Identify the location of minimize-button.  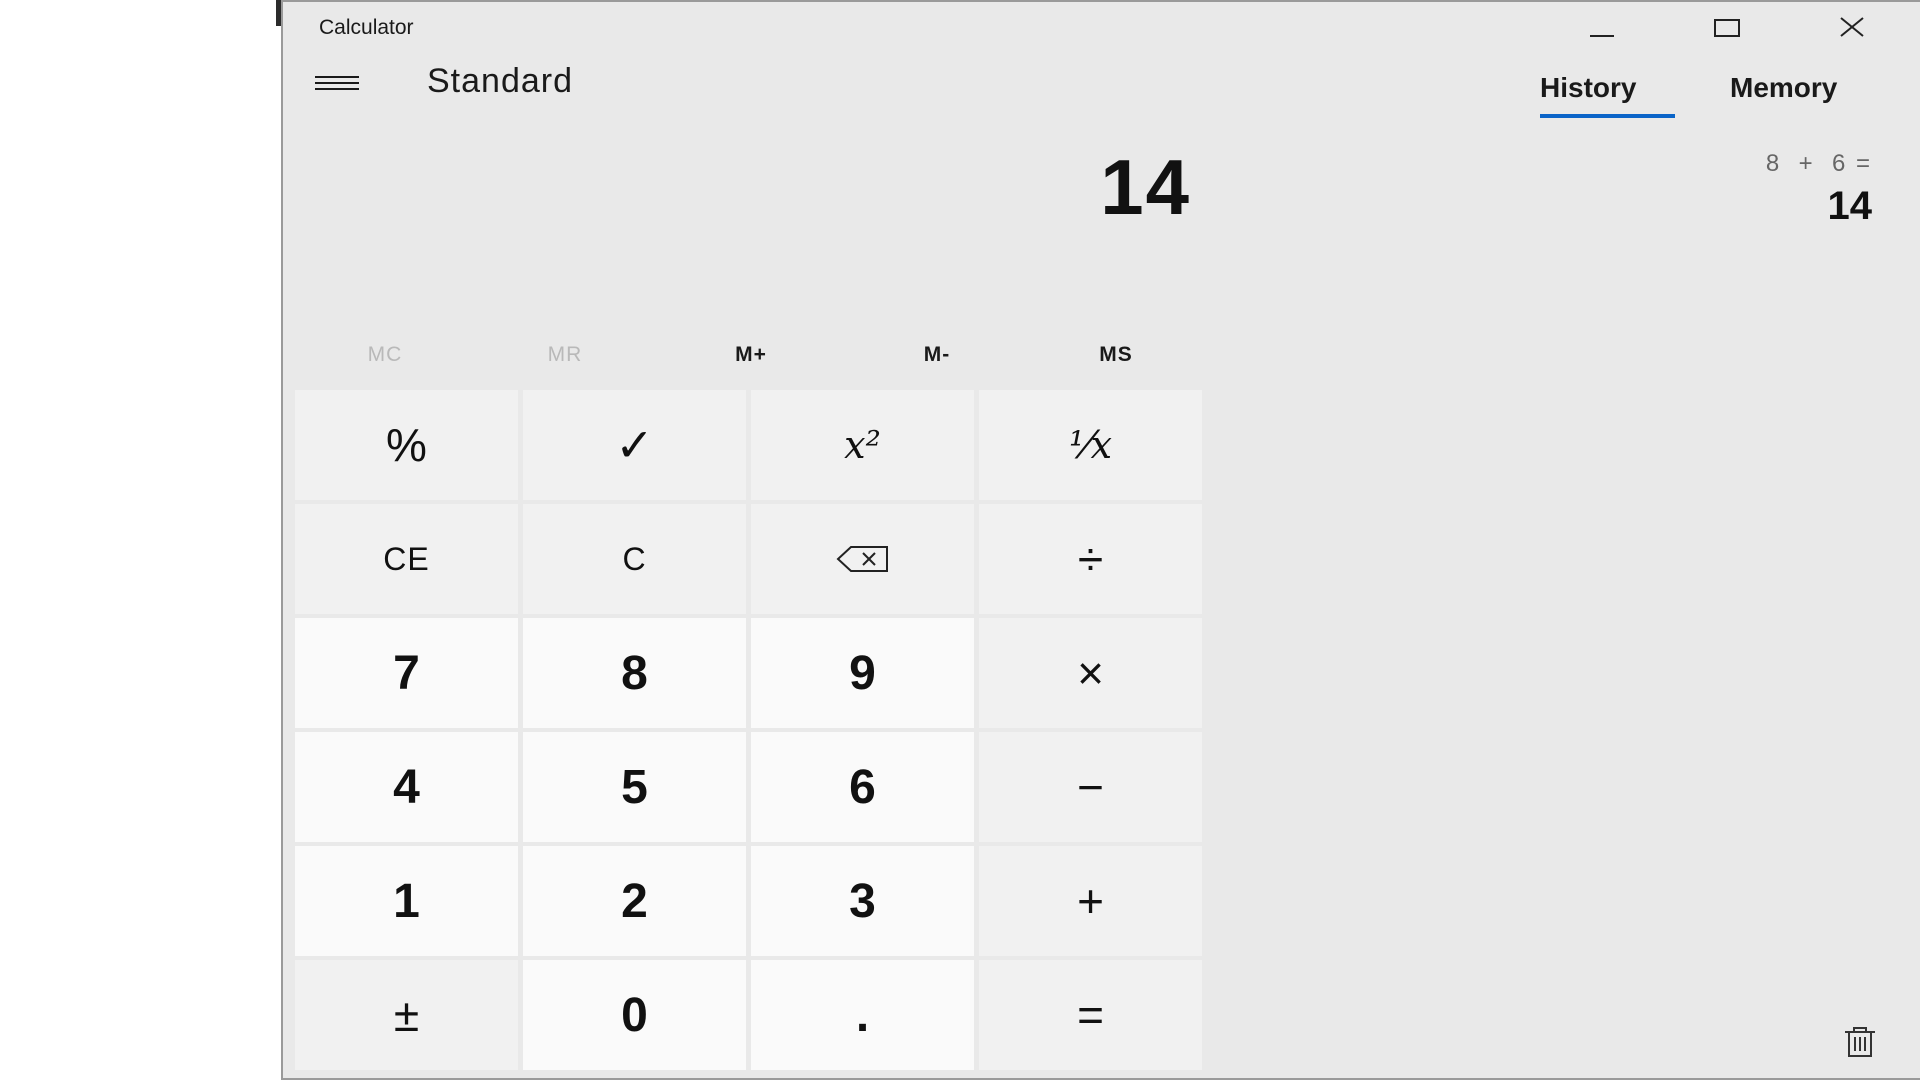
(1602, 27).